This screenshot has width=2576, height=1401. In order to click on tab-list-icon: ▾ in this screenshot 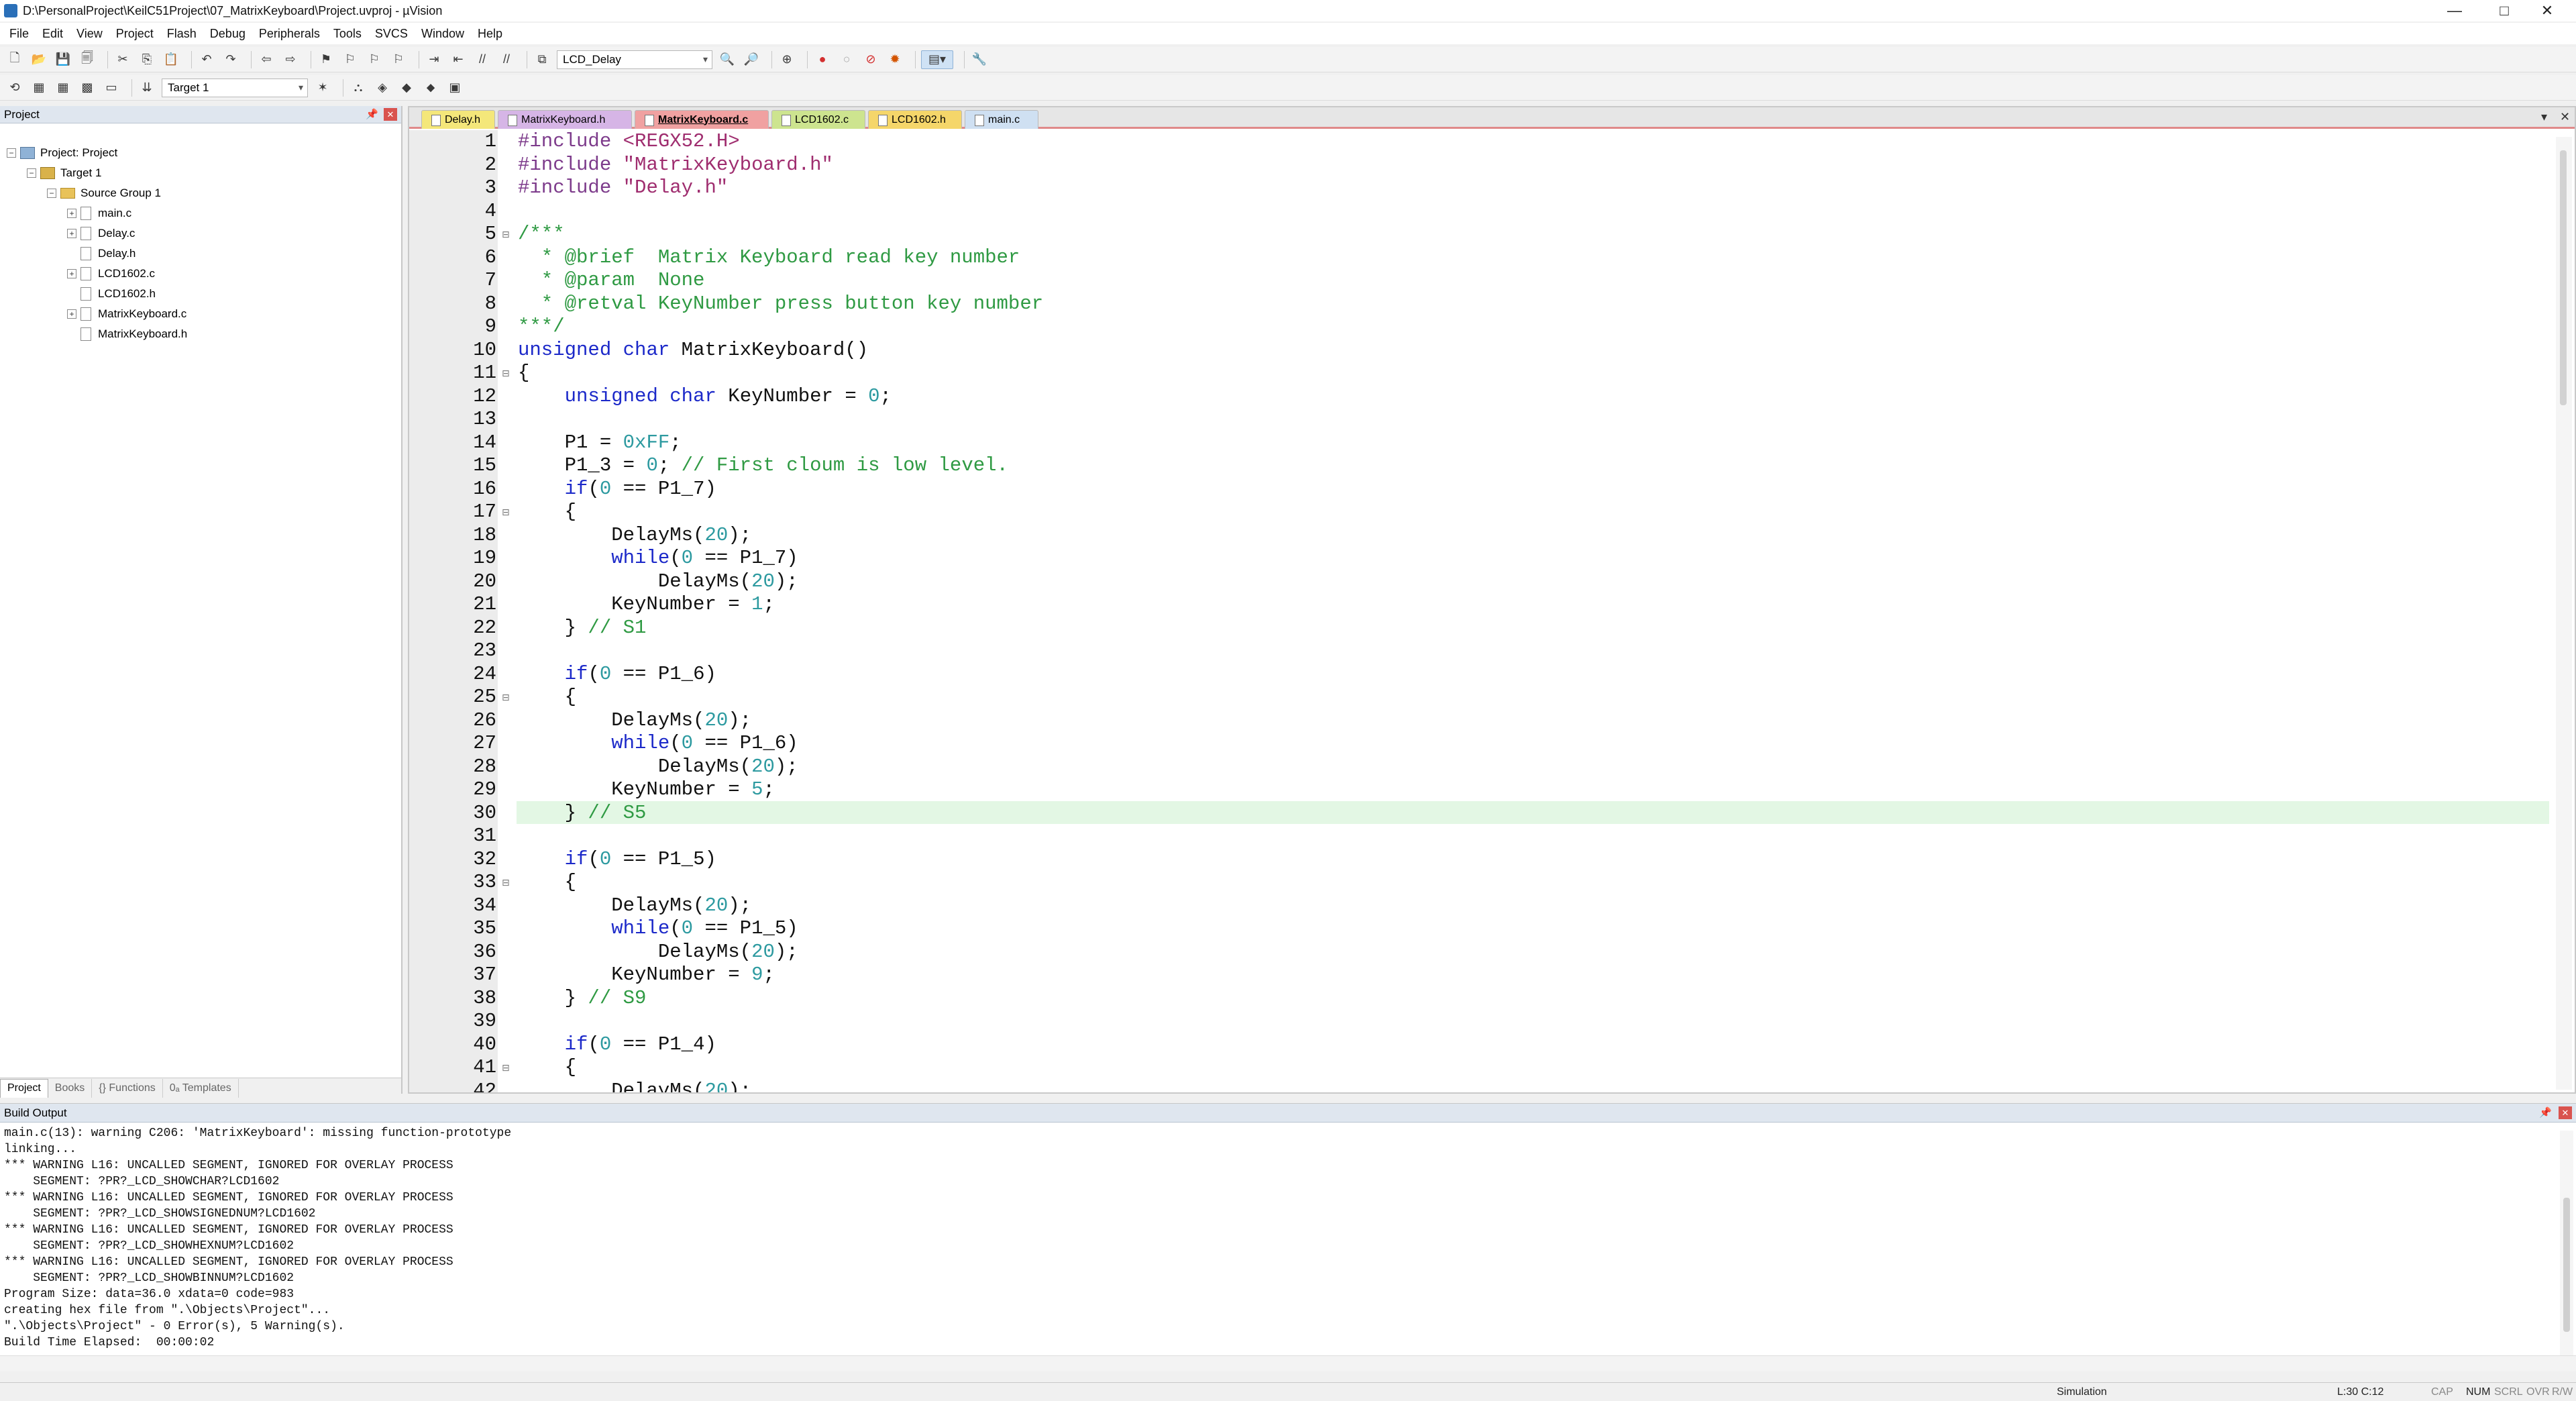, I will do `click(2544, 117)`.